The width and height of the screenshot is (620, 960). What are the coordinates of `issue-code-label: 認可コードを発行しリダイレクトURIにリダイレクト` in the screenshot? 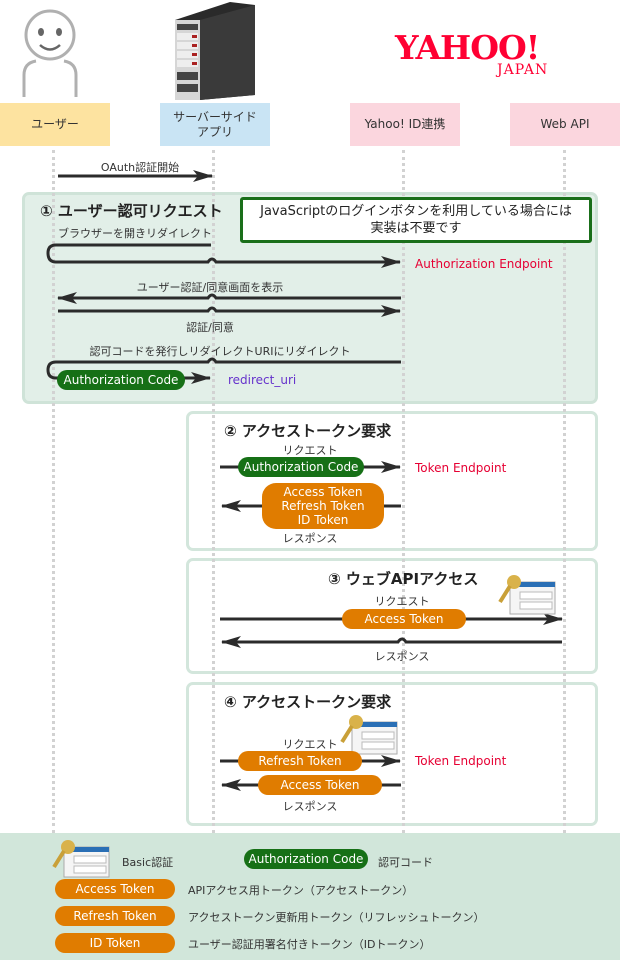 It's located at (220, 351).